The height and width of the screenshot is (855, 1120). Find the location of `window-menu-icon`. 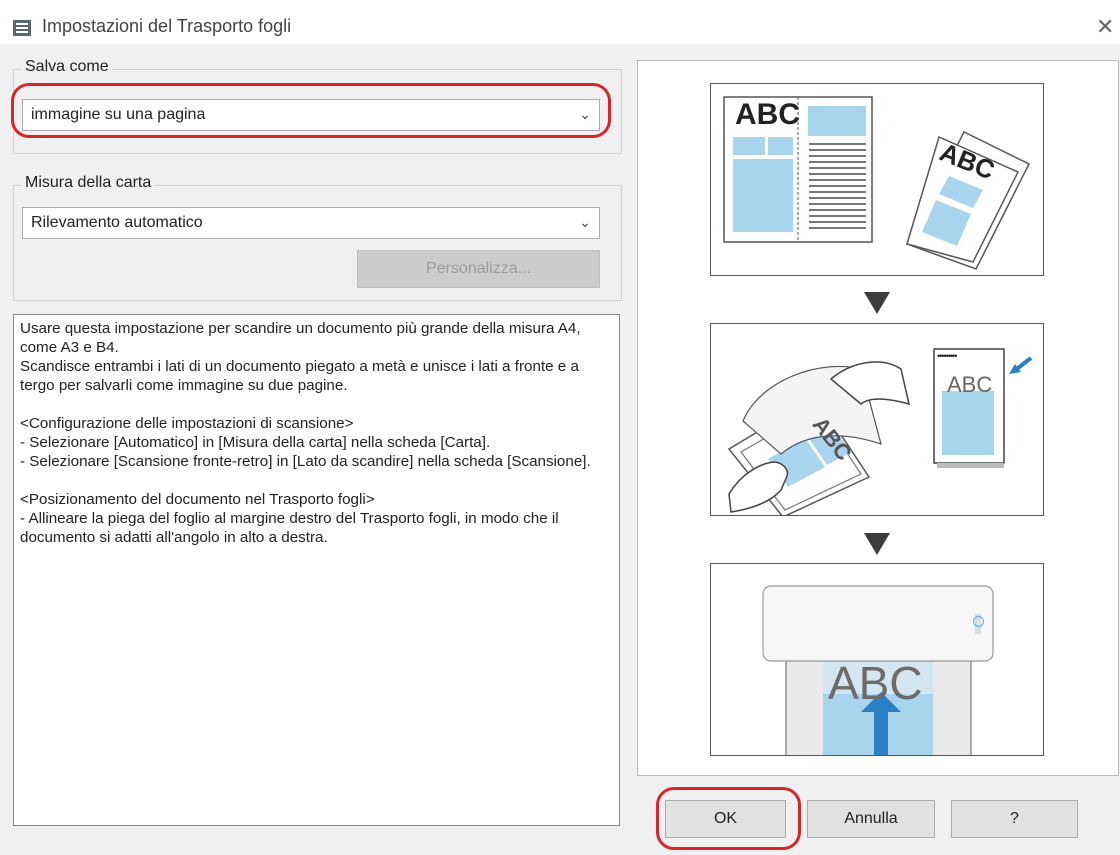

window-menu-icon is located at coordinates (22, 28).